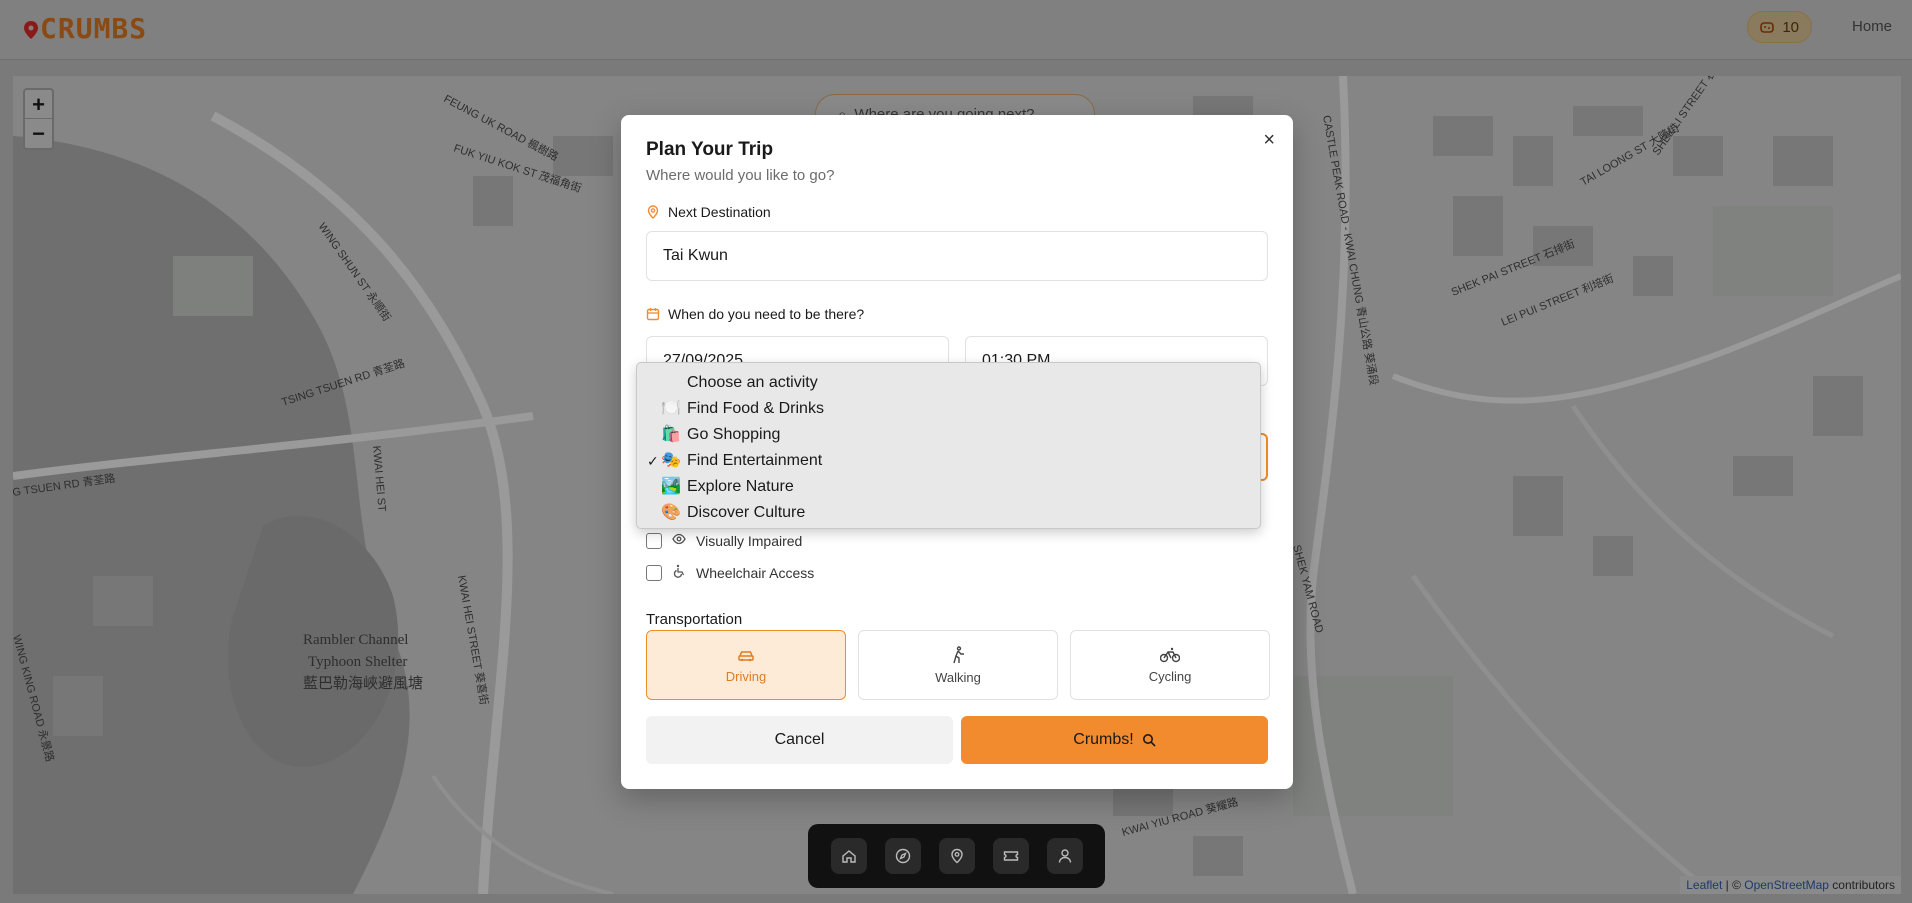  Describe the element at coordinates (1704, 885) in the screenshot. I see `leaflet-link: Leaflet` at that location.